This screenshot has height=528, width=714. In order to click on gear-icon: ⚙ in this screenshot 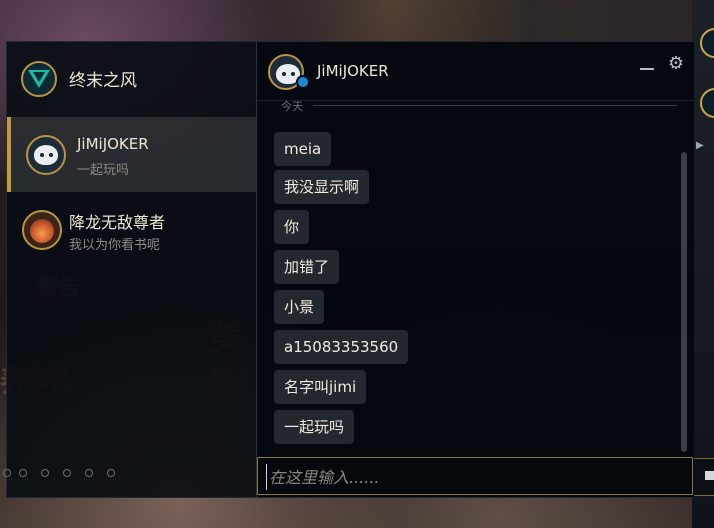, I will do `click(676, 63)`.